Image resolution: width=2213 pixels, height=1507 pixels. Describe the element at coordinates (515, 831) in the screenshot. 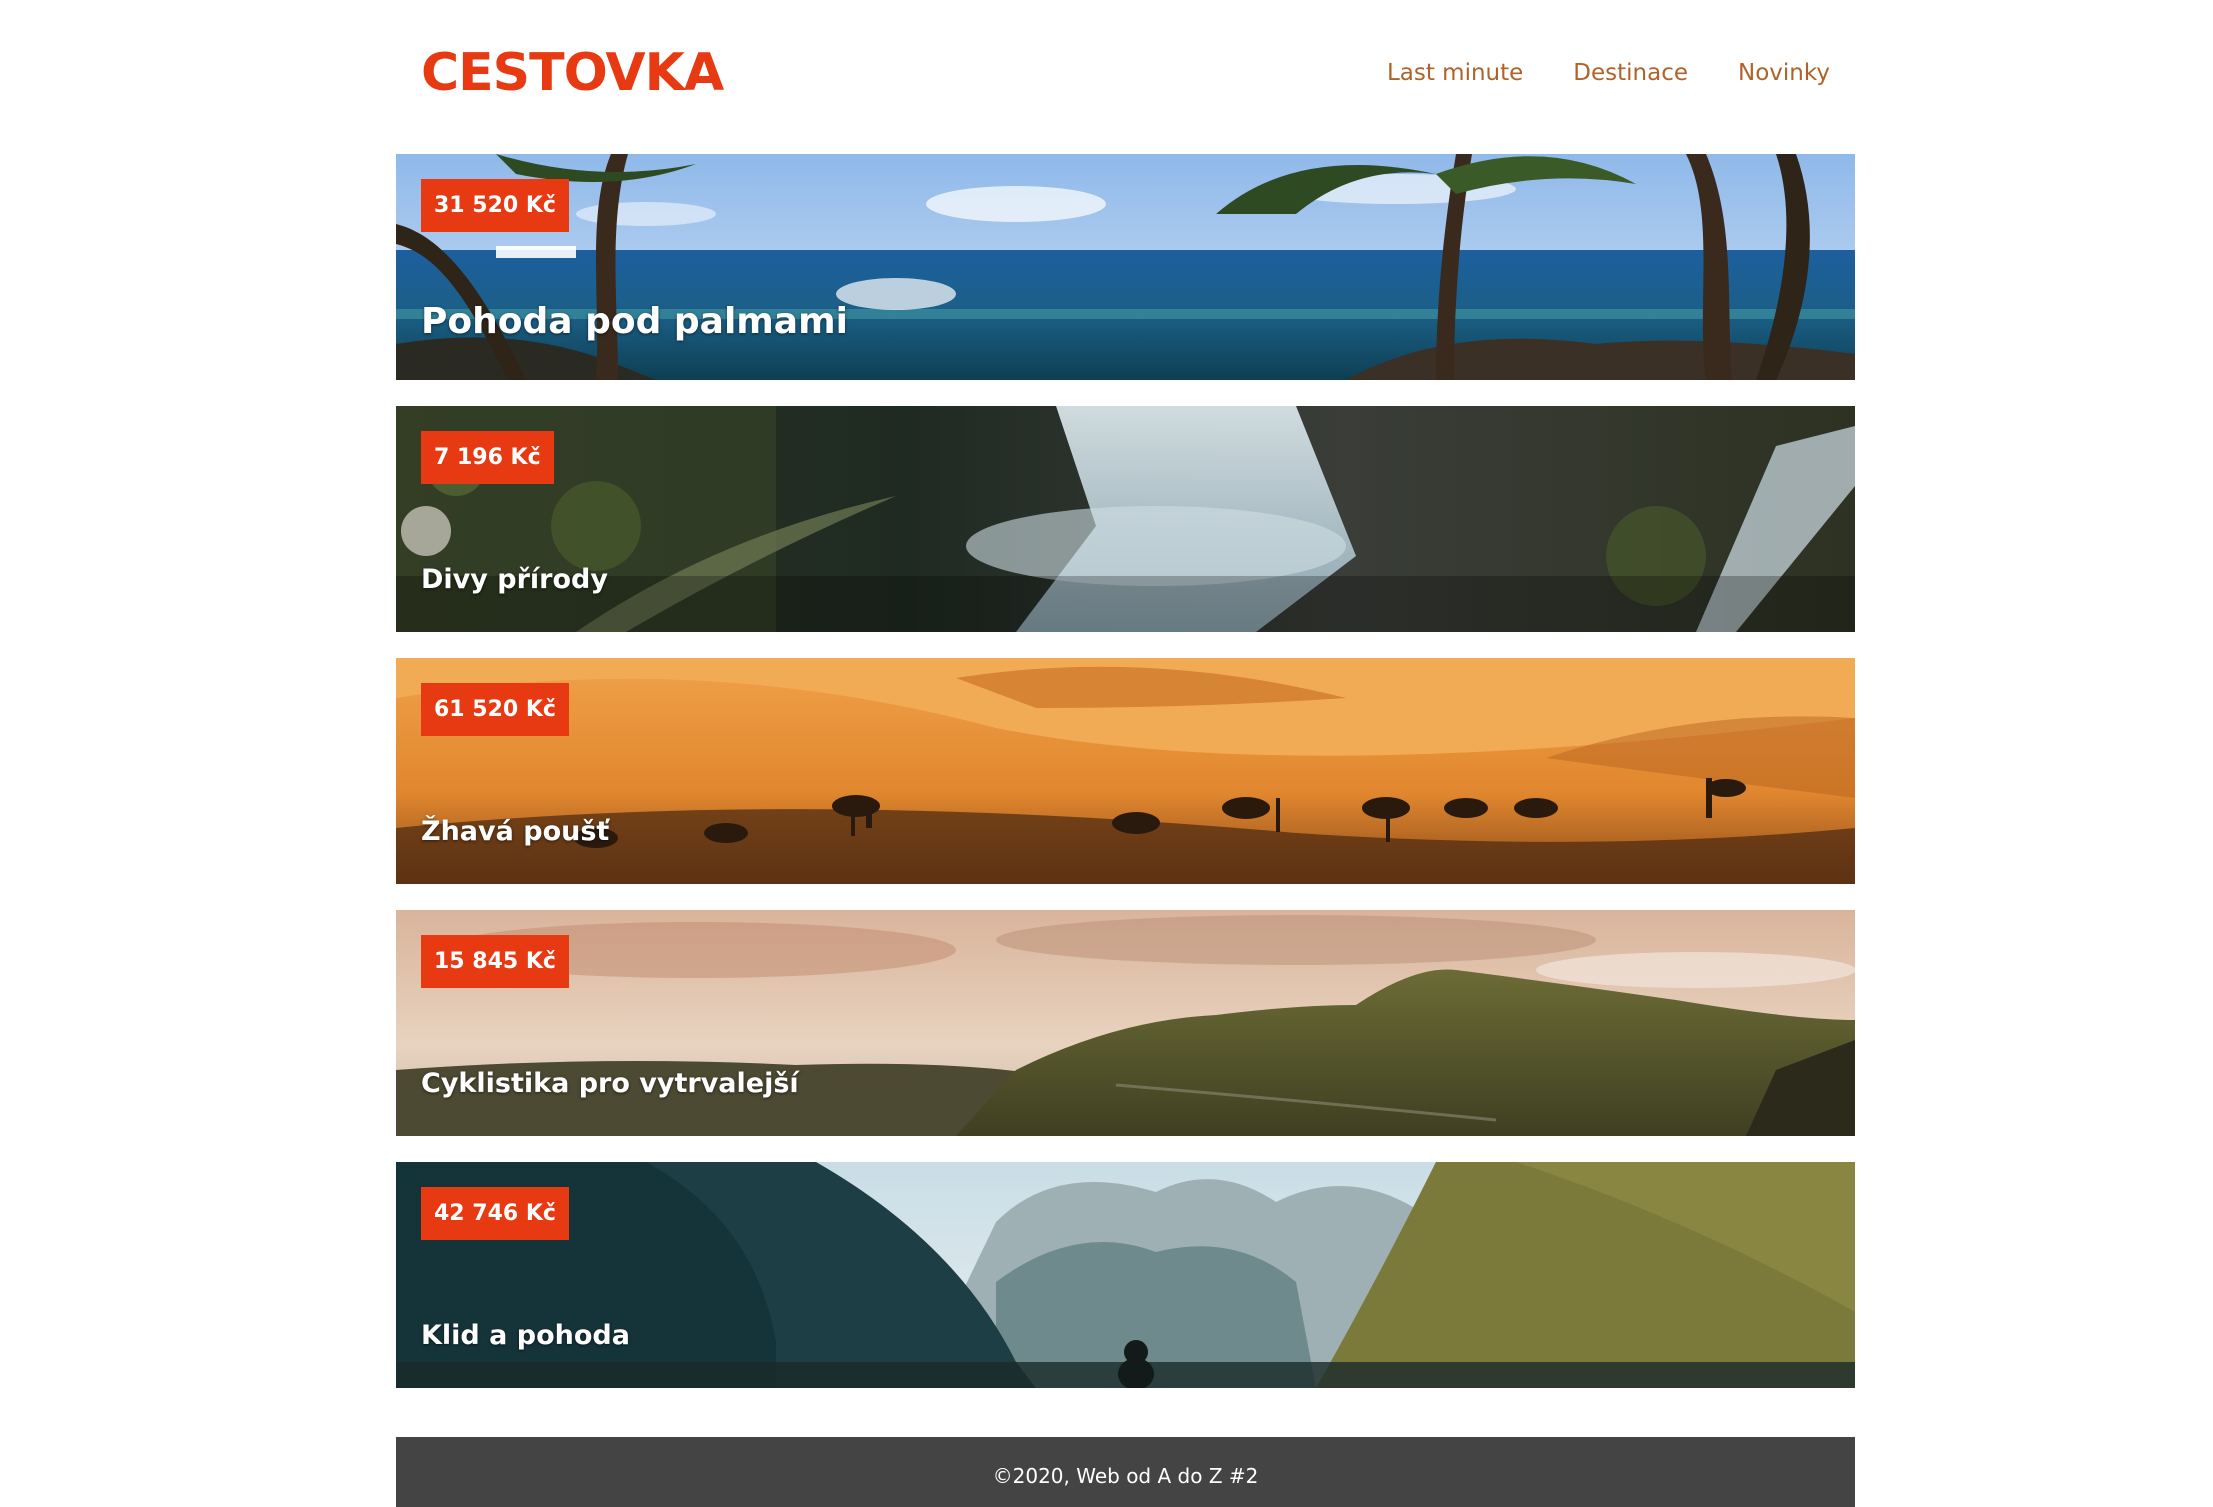

I see `trip-title: Žhavá poušť` at that location.